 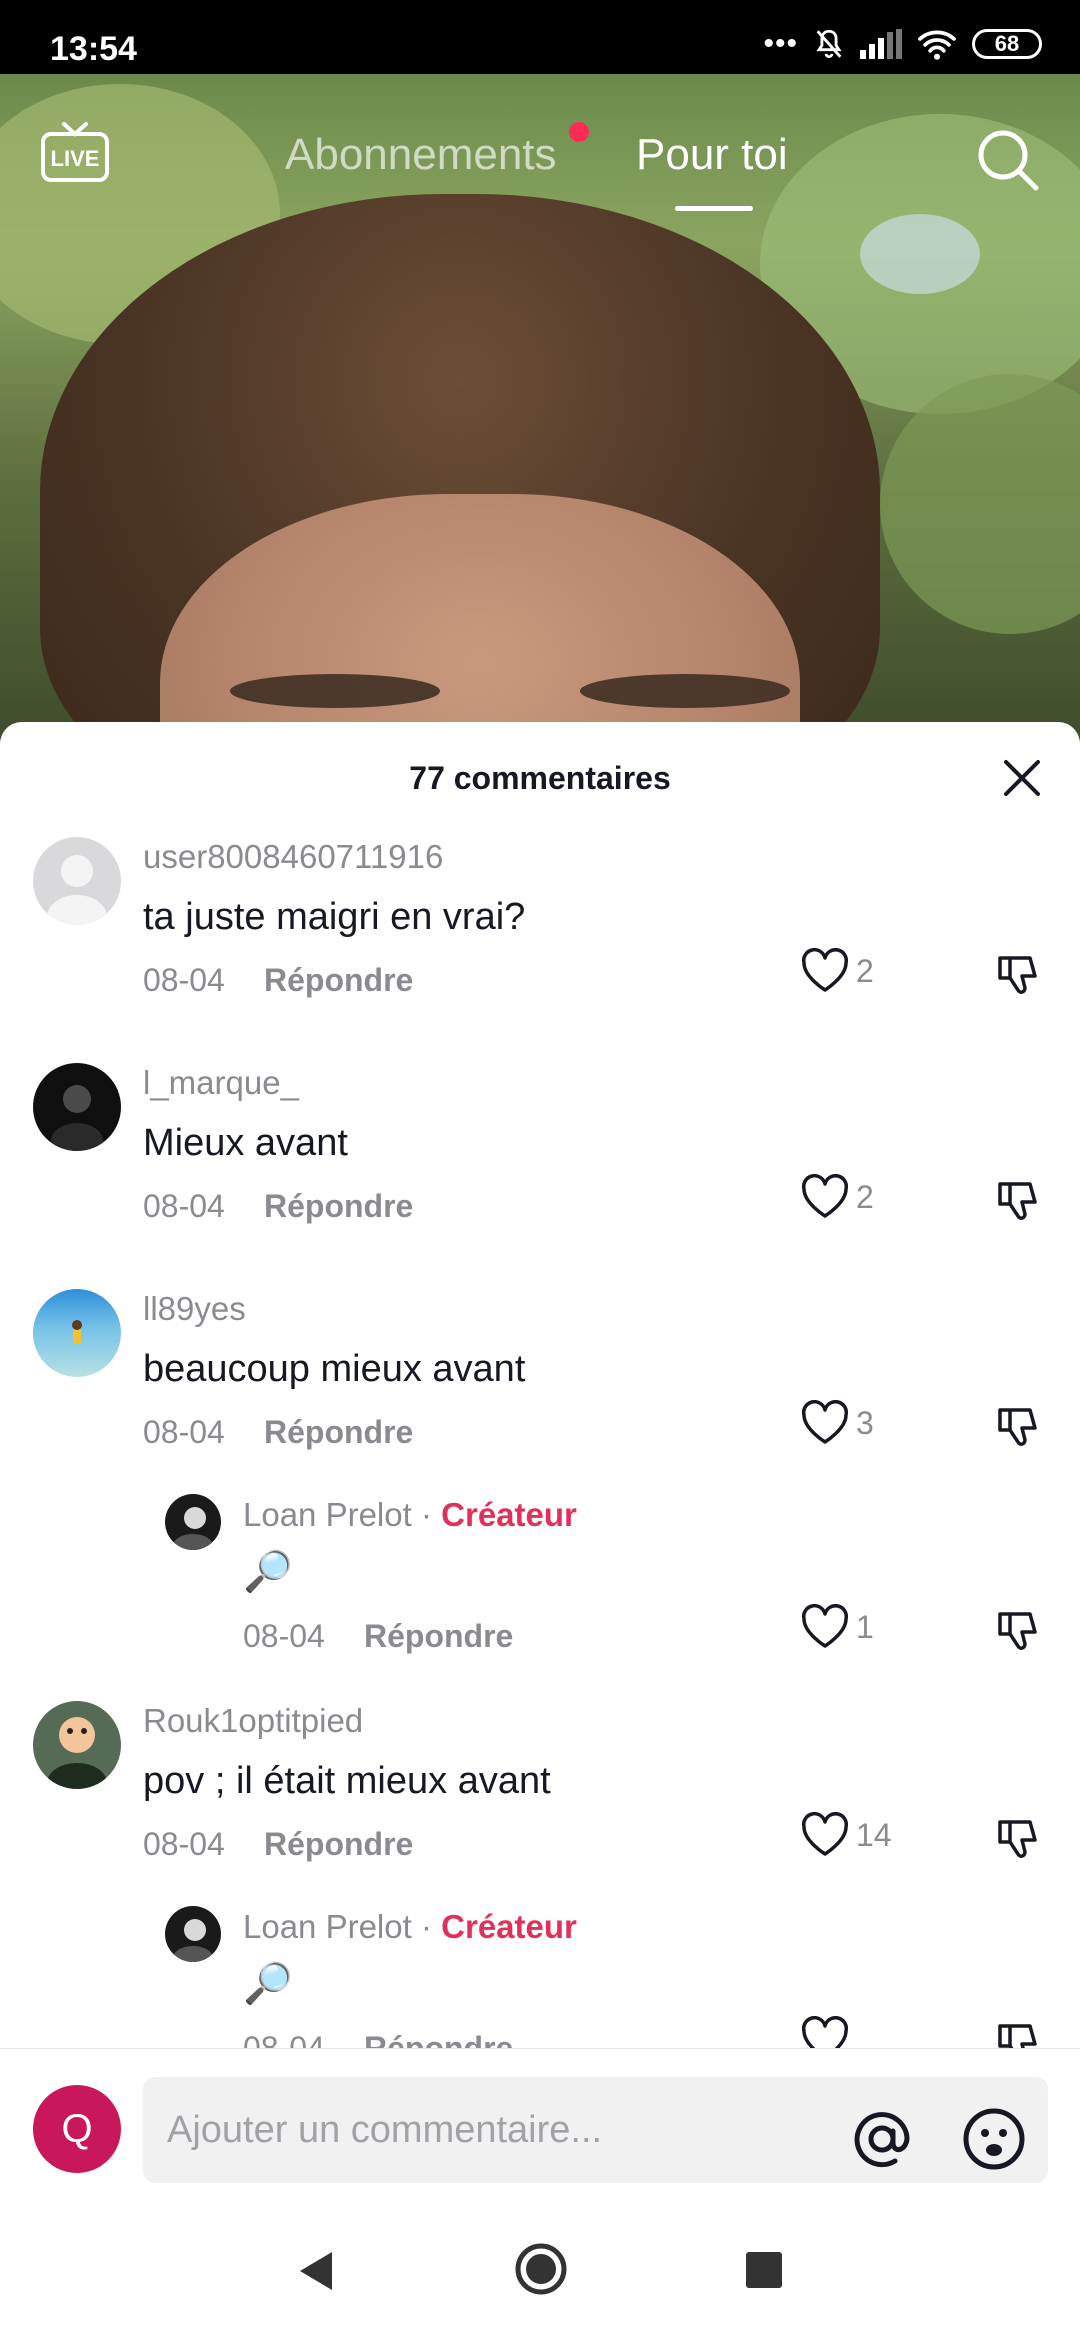 What do you see at coordinates (77, 2129) in the screenshot?
I see `user-avatar: Q` at bounding box center [77, 2129].